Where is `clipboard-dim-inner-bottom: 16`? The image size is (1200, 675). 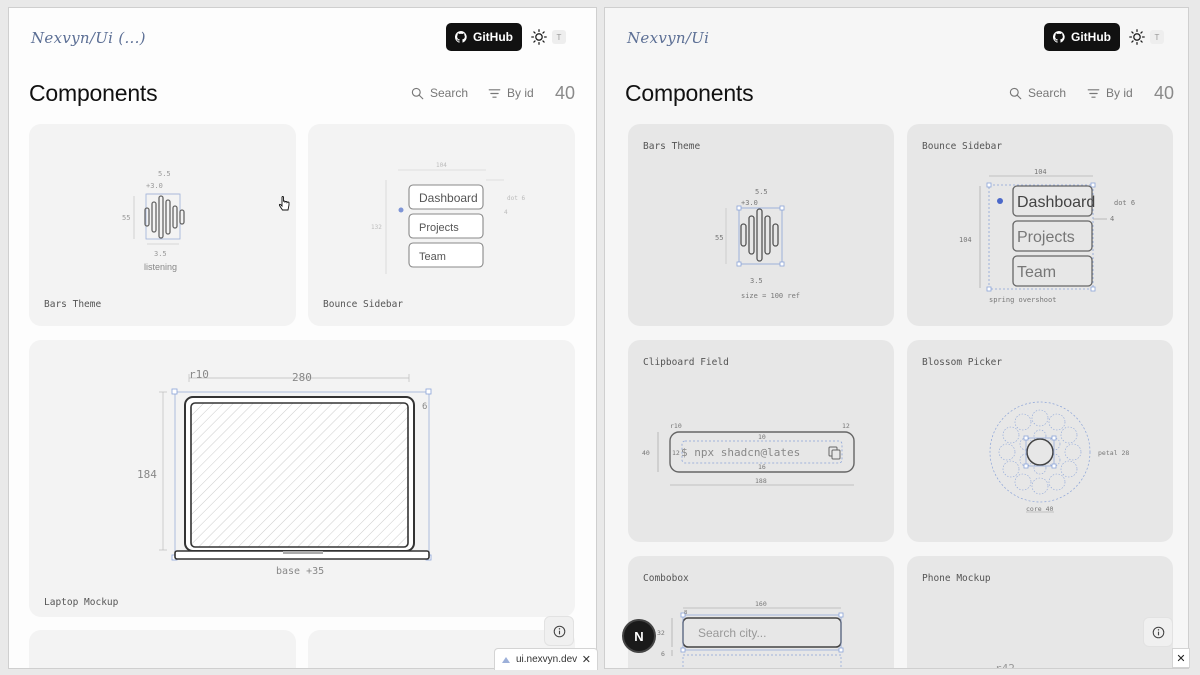 clipboard-dim-inner-bottom: 16 is located at coordinates (762, 467).